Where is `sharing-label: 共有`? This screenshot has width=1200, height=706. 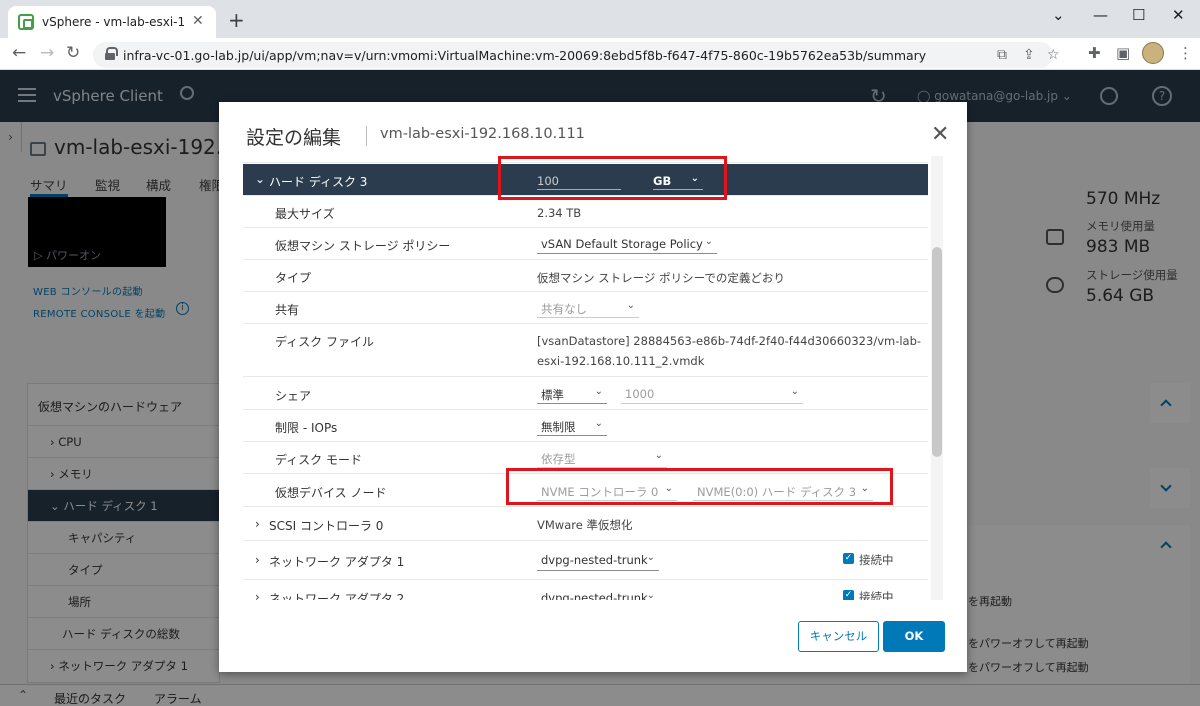 sharing-label: 共有 is located at coordinates (287, 310).